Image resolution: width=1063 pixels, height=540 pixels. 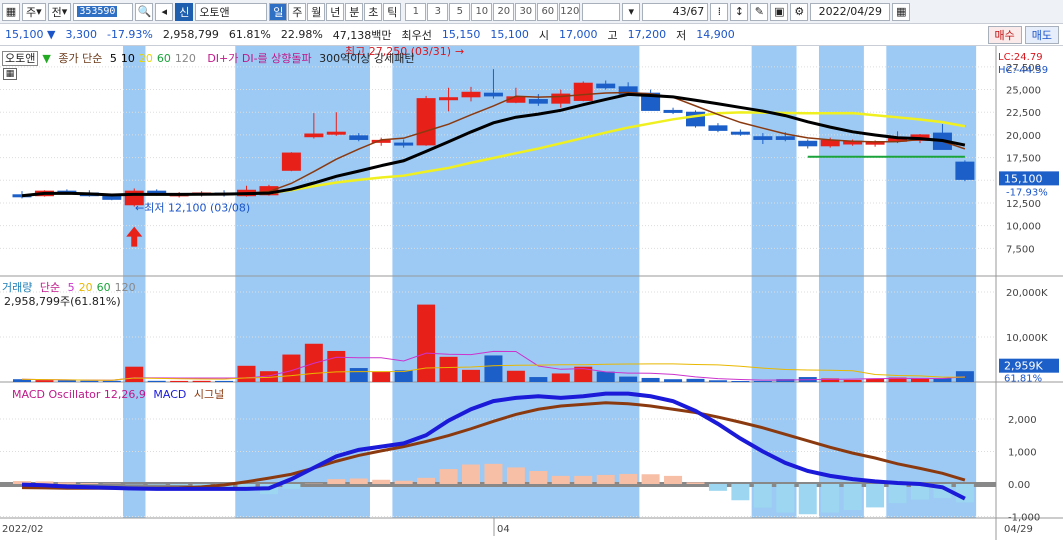 I want to click on sell-button: 매도, so click(x=1041, y=34).